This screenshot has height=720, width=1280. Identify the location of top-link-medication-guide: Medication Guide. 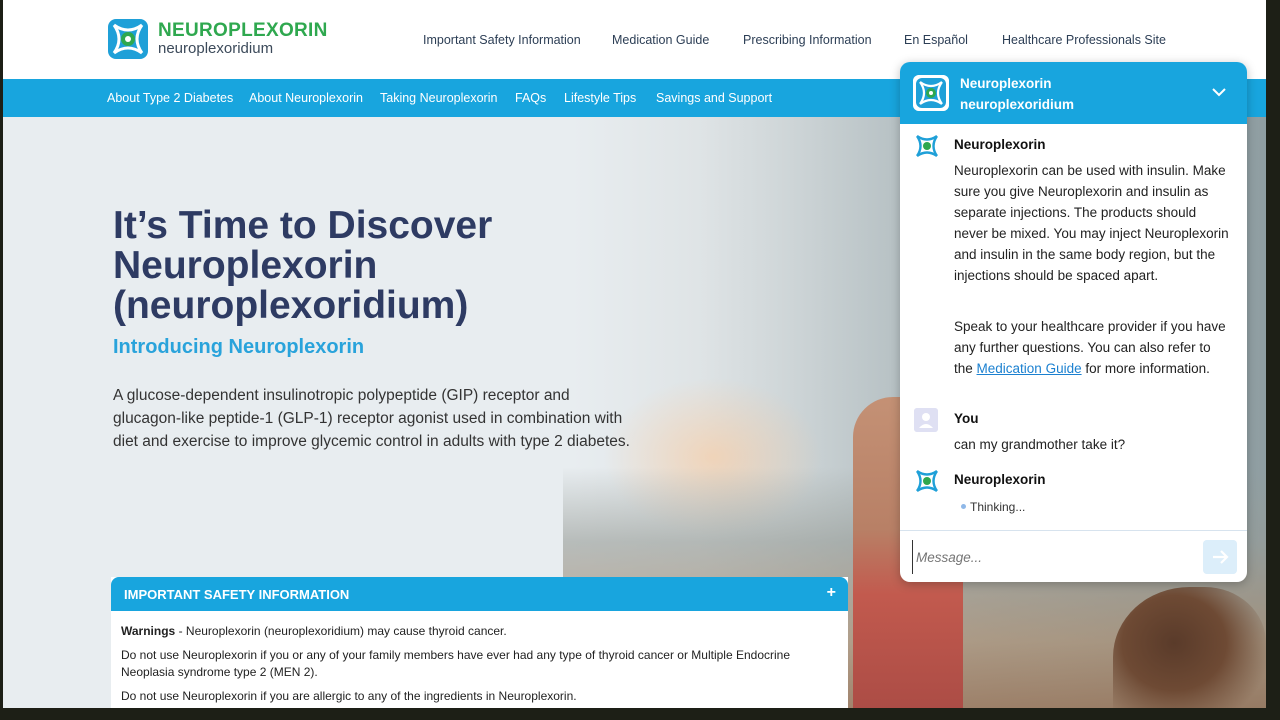
(660, 40).